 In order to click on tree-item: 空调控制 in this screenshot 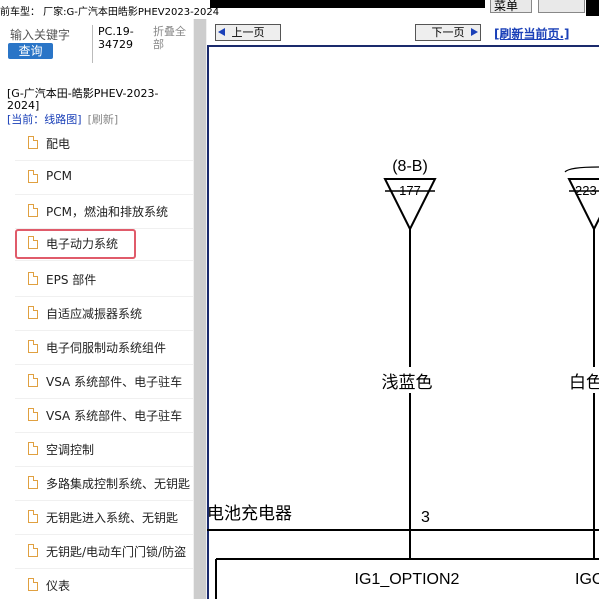, I will do `click(104, 449)`.